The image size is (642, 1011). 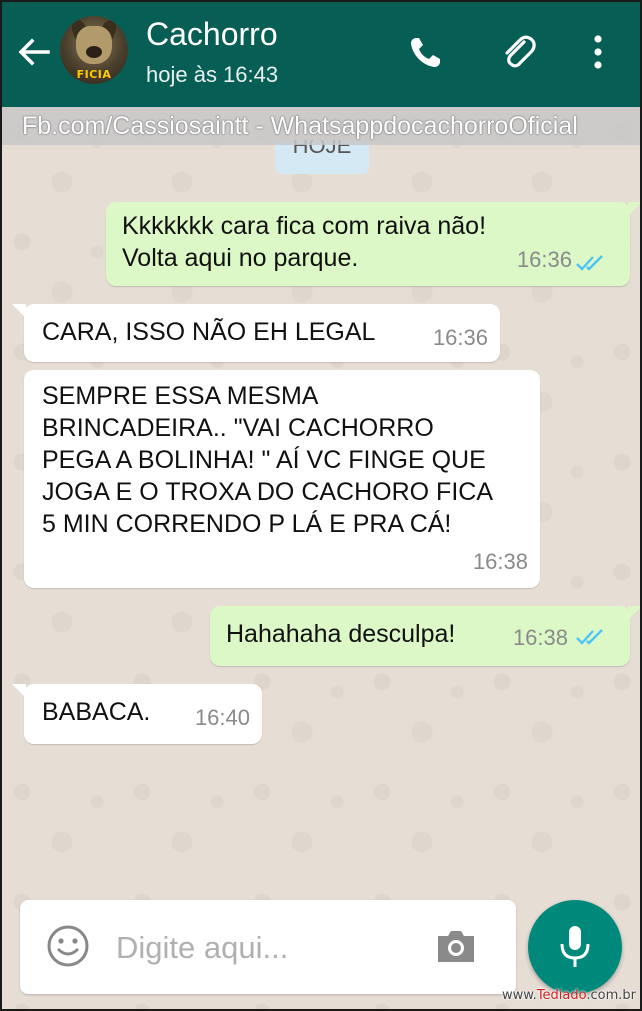 What do you see at coordinates (137, 714) in the screenshot?
I see `message-bubble-incoming: BABACA. 16:40` at bounding box center [137, 714].